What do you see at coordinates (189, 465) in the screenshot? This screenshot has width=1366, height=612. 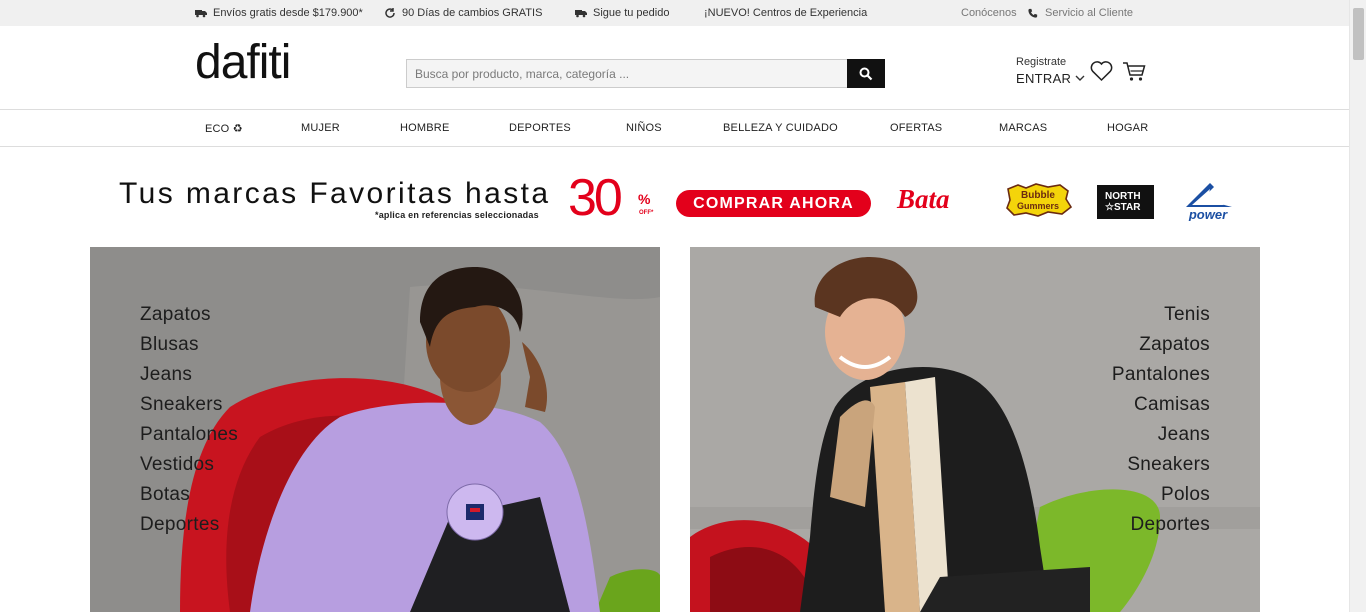 I see `women-link-vestidos: Vestidos` at bounding box center [189, 465].